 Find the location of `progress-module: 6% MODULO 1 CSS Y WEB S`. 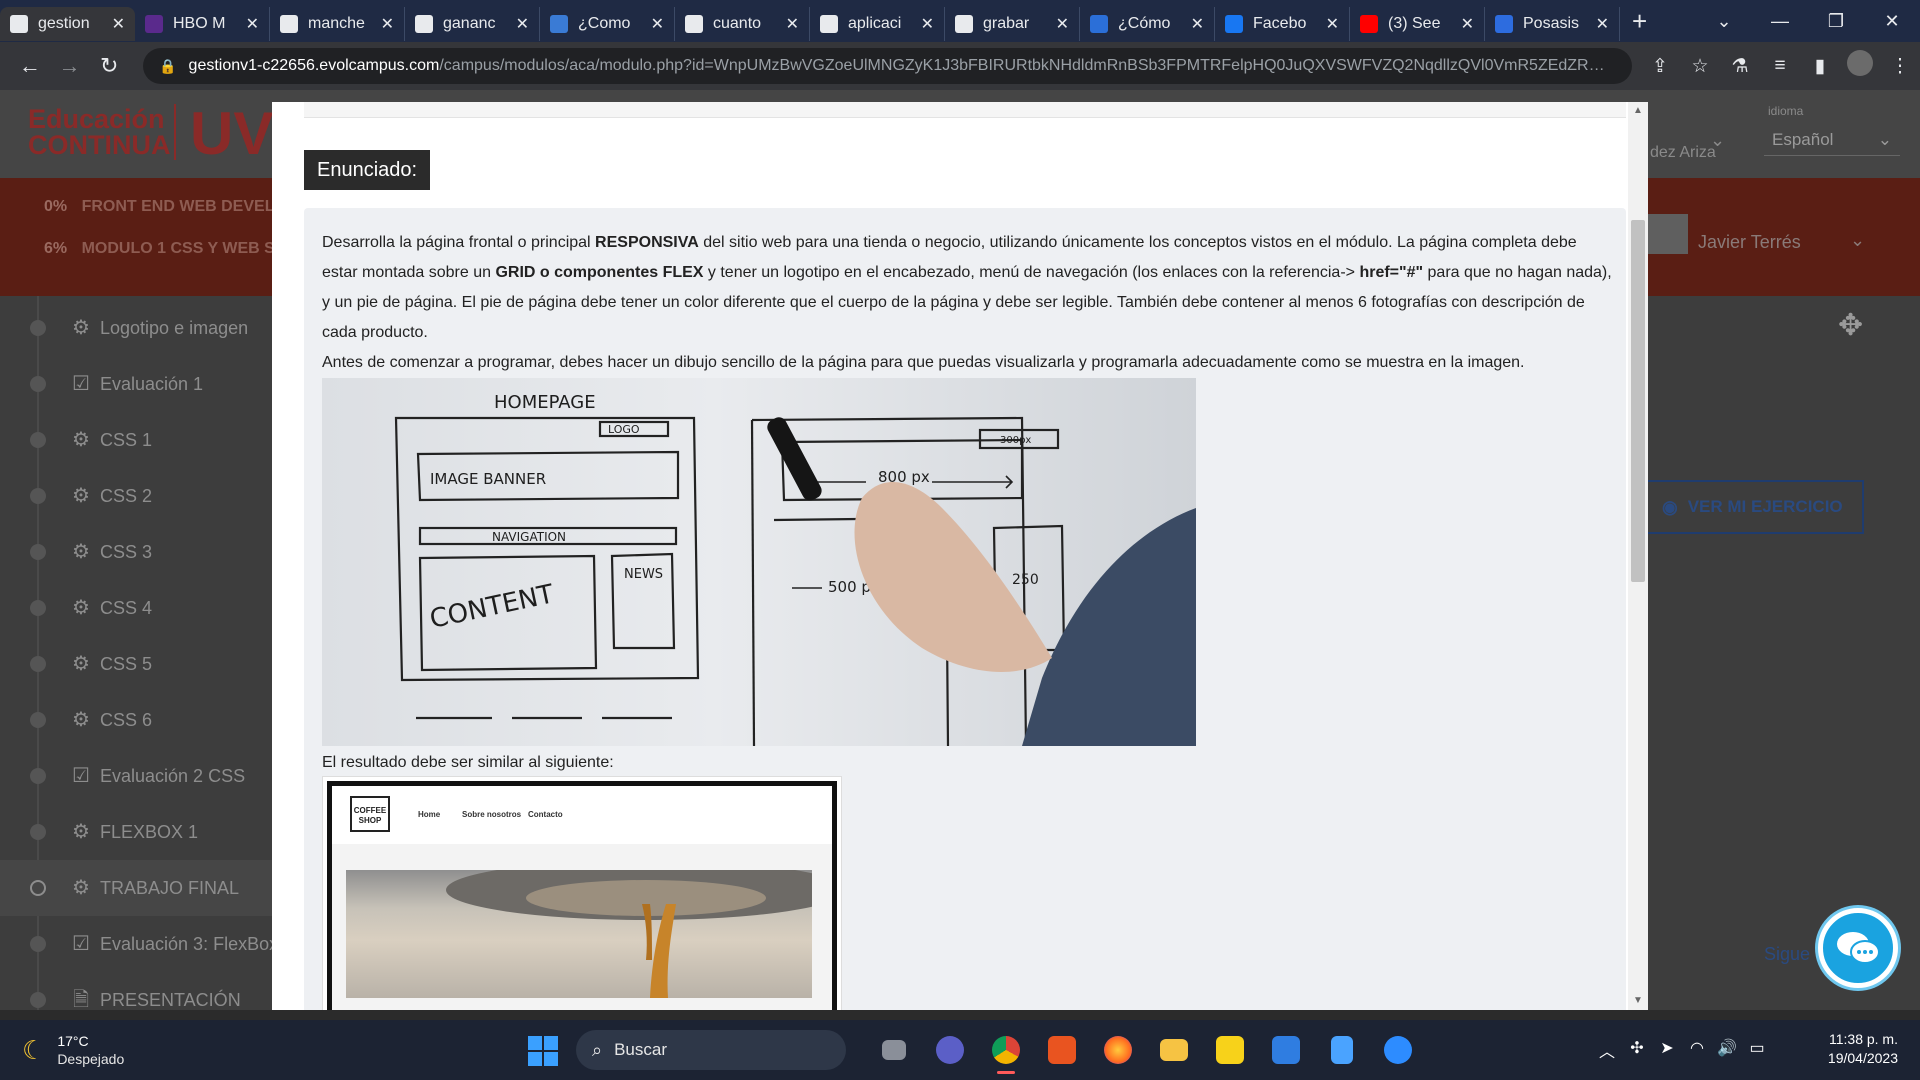

progress-module: 6% MODULO 1 CSS Y WEB S is located at coordinates (159, 249).